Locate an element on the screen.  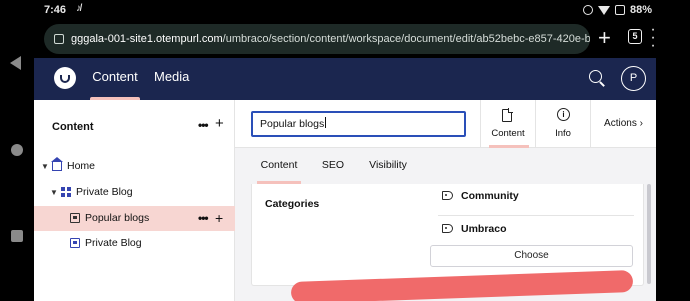
choose-button: Choose is located at coordinates (531, 256).